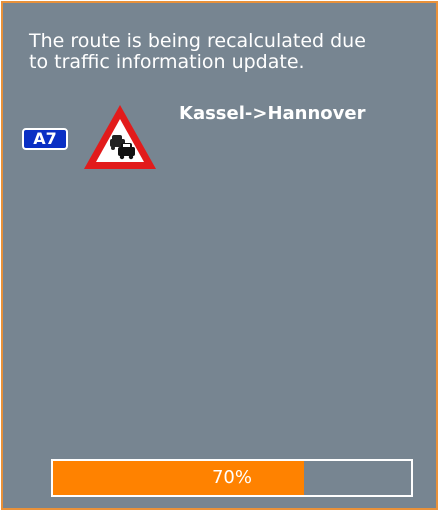 The width and height of the screenshot is (439, 511). I want to click on road-badge-icon: A7, so click(45, 139).